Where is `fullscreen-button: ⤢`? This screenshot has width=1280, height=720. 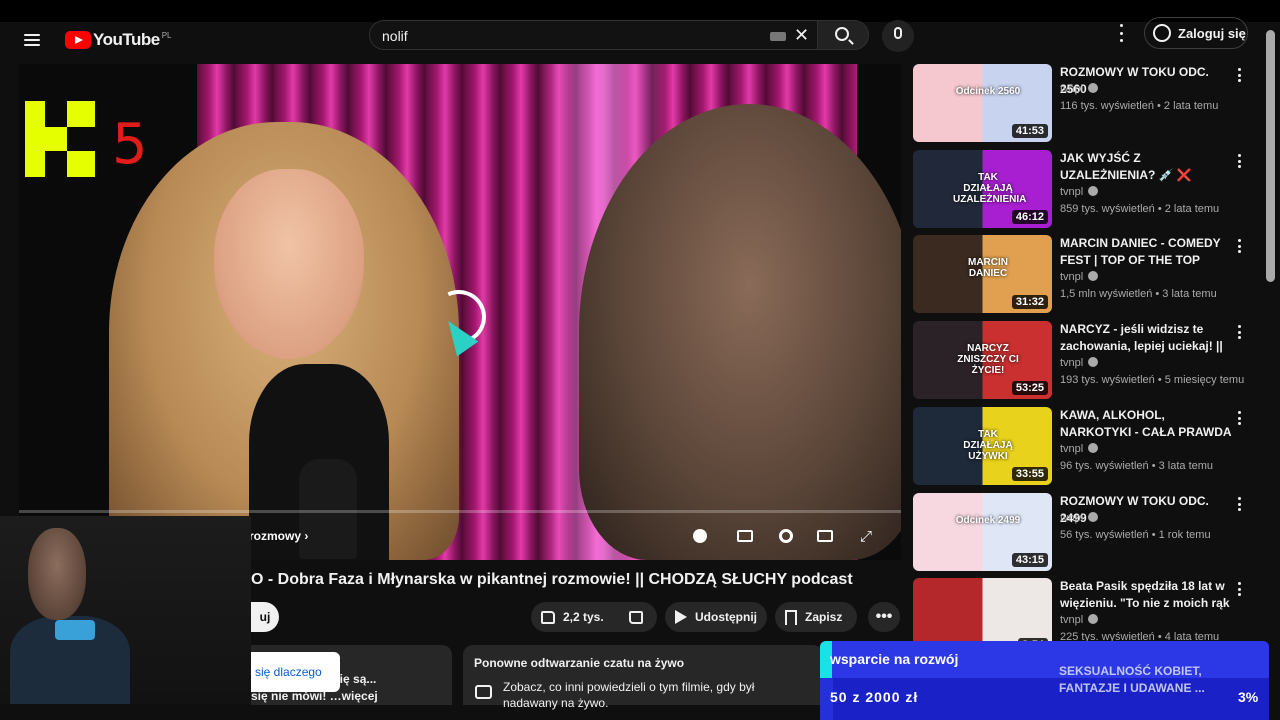 fullscreen-button: ⤢ is located at coordinates (866, 536).